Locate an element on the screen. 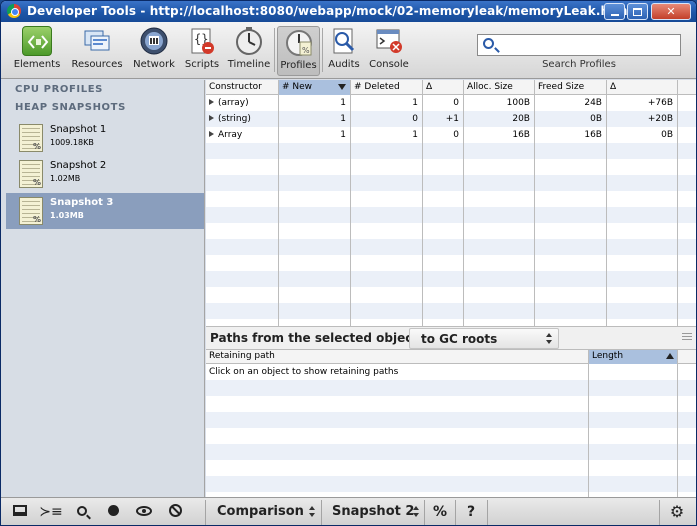 The width and height of the screenshot is (697, 526). freed-size: 24B is located at coordinates (593, 103).